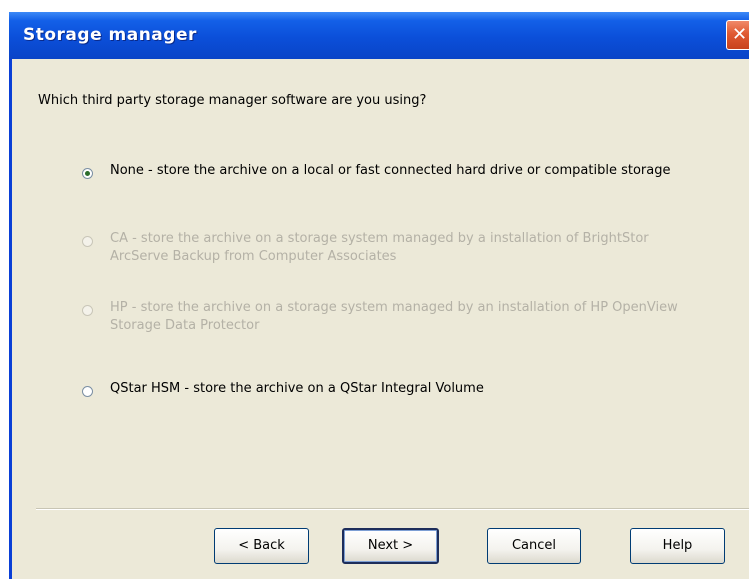  Describe the element at coordinates (87, 391) in the screenshot. I see `radio-qstar` at that location.